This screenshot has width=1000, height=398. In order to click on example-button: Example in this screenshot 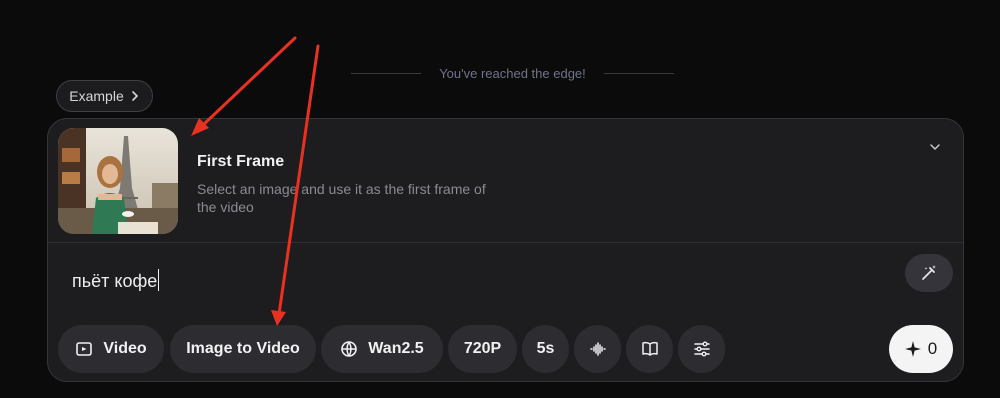, I will do `click(104, 96)`.